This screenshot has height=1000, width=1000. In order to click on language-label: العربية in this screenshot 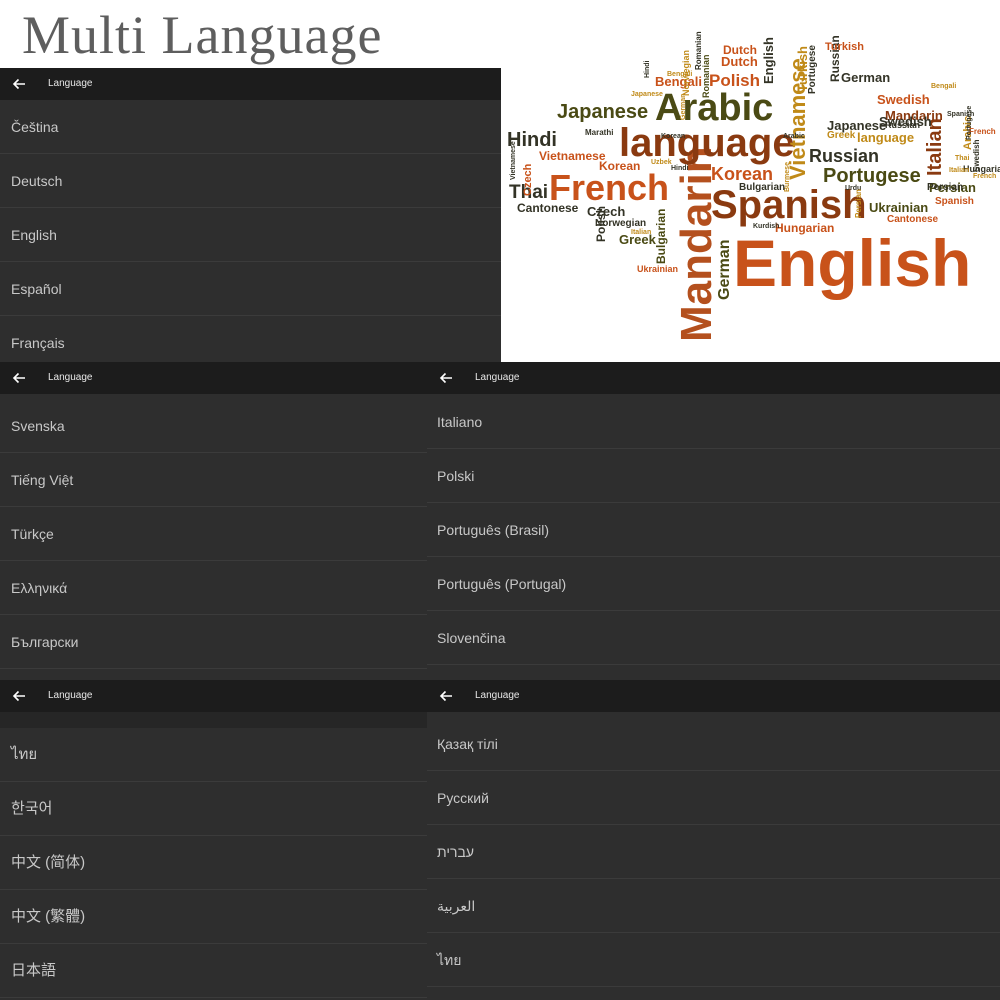, I will do `click(456, 906)`.